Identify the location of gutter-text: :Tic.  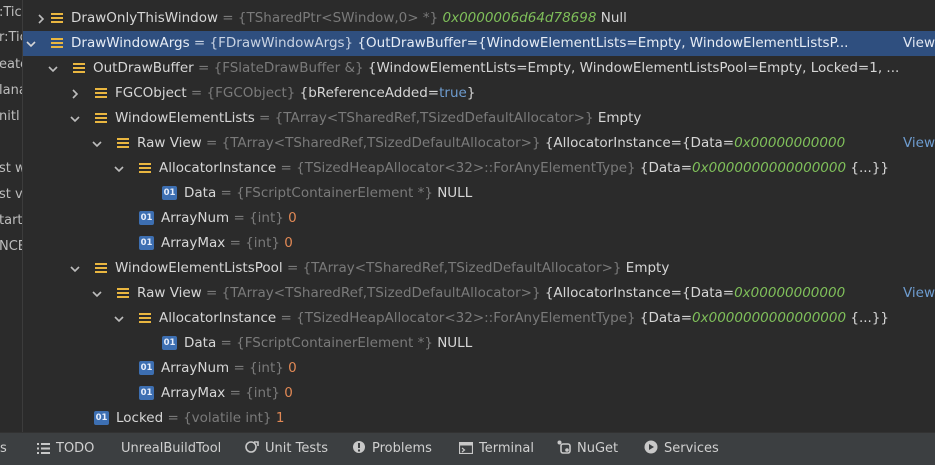
(11, 12).